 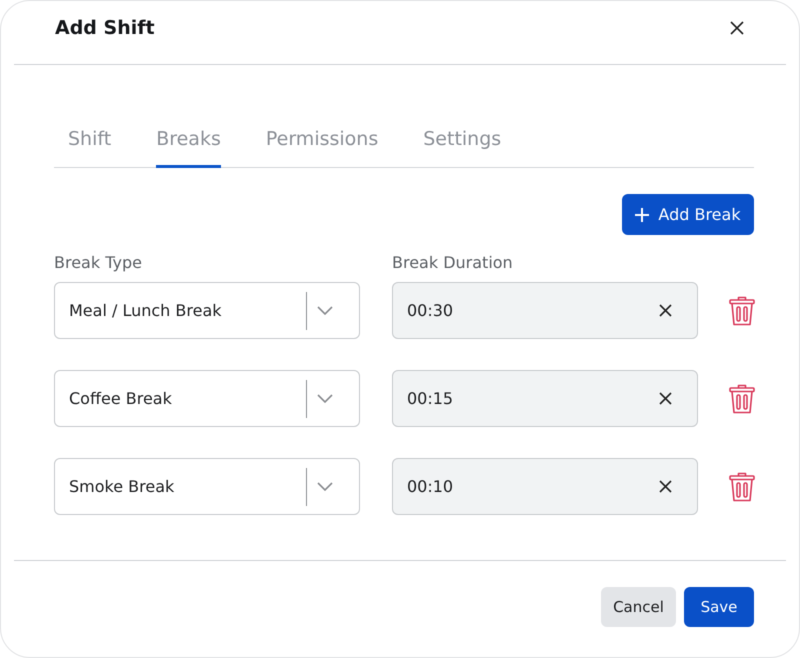 What do you see at coordinates (98, 262) in the screenshot?
I see `column-label: Break Type` at bounding box center [98, 262].